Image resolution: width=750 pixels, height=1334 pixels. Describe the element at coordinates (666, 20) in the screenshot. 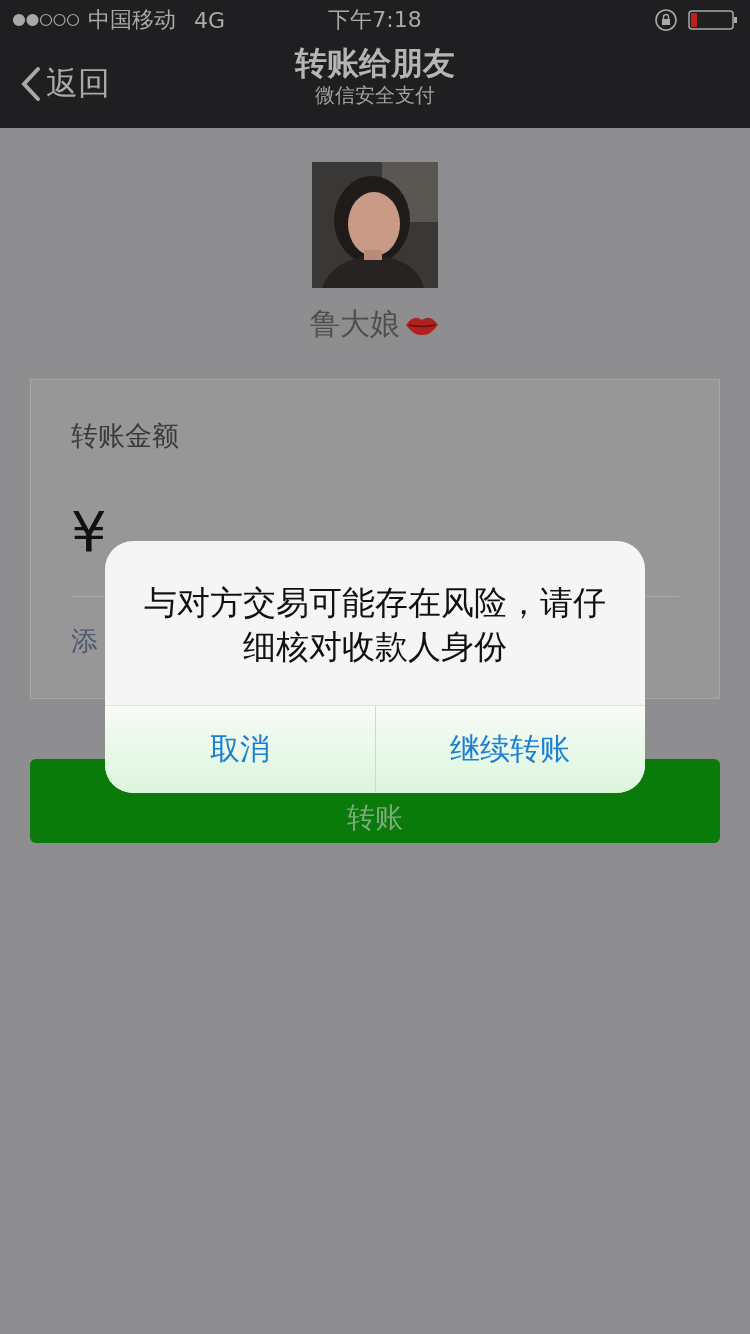

I see `rotation-lock-icon` at that location.